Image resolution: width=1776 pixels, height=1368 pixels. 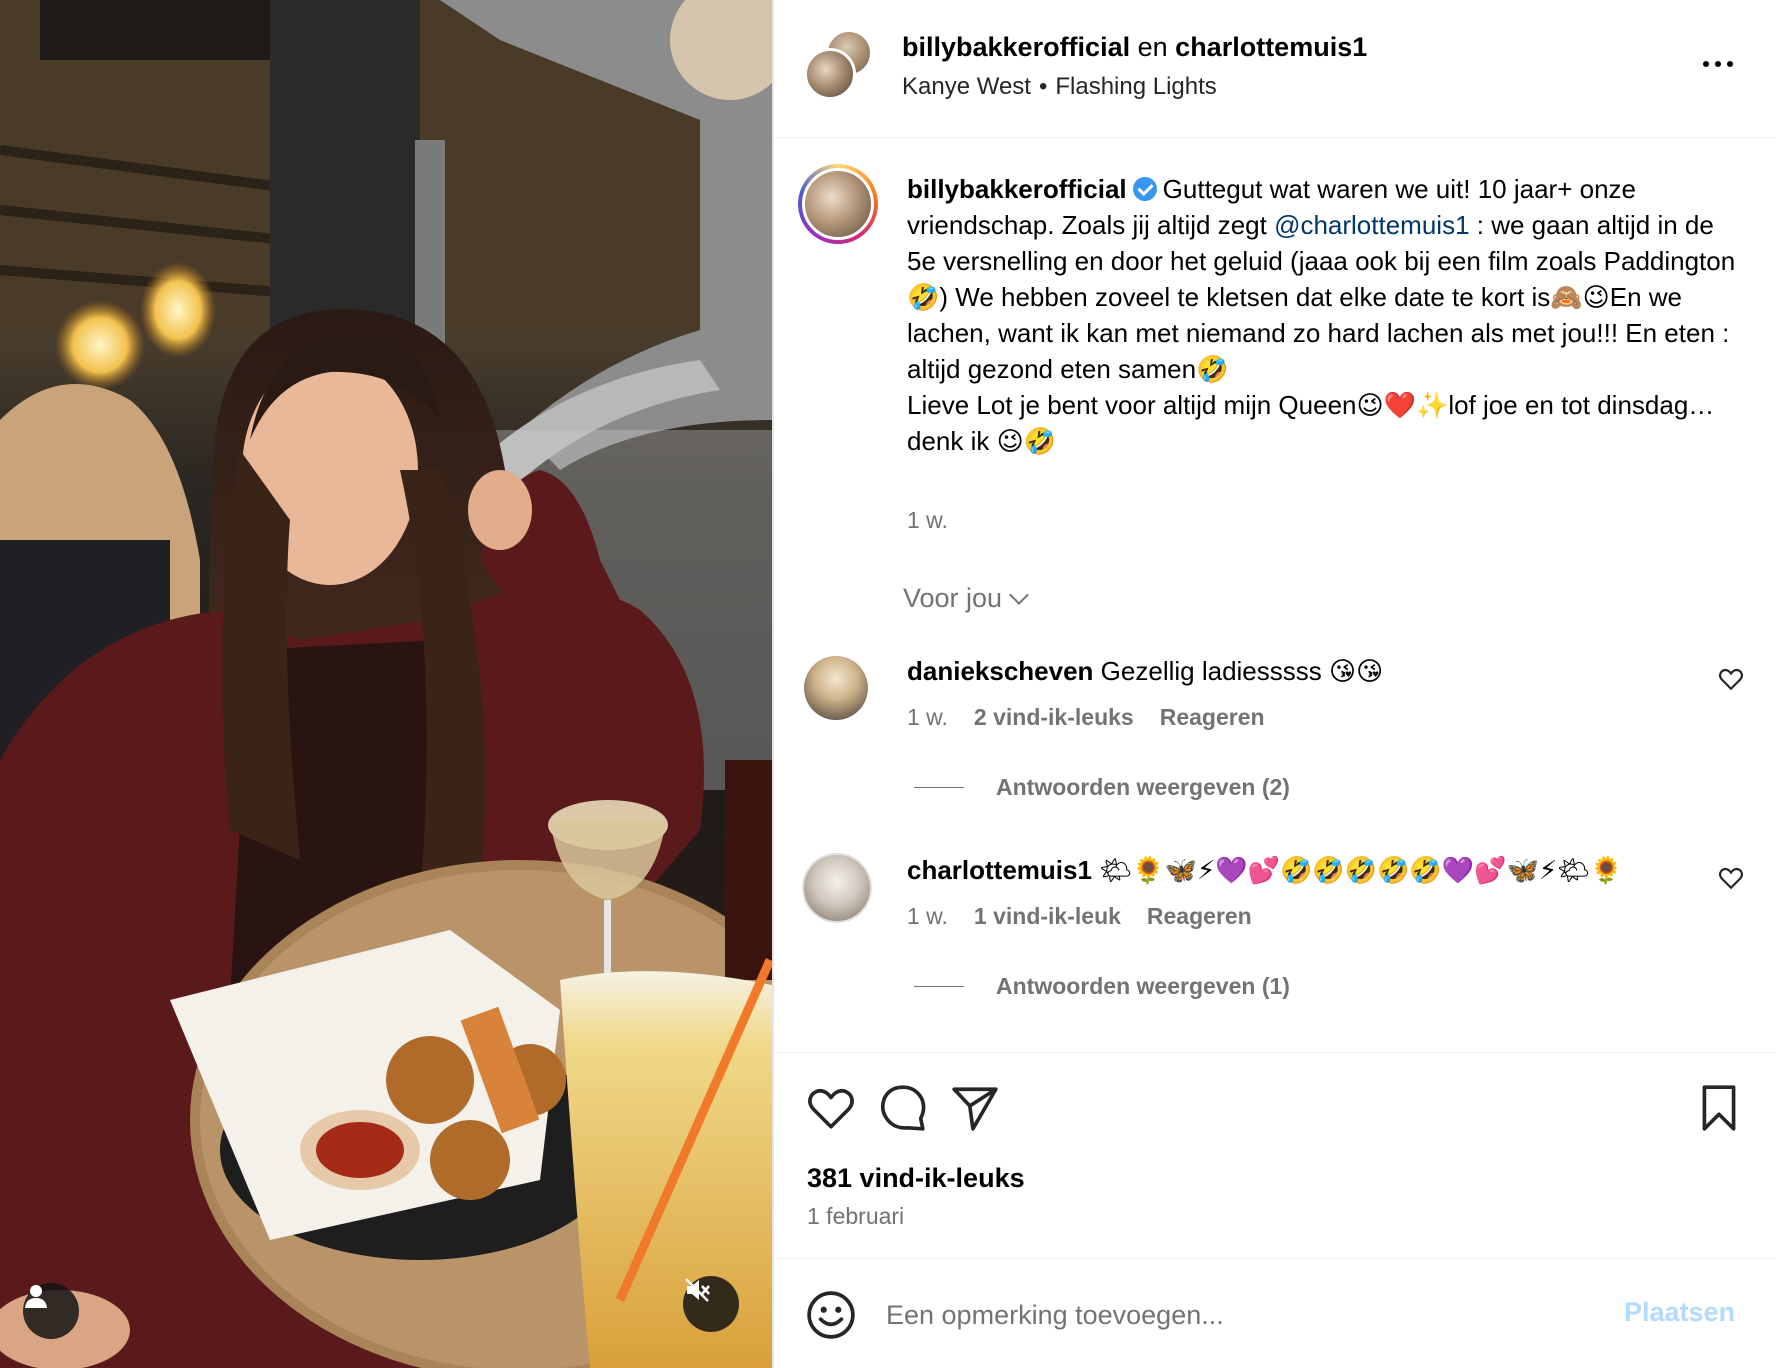 I want to click on comment-likes: 2 vind-ik-leuks, so click(x=1054, y=717).